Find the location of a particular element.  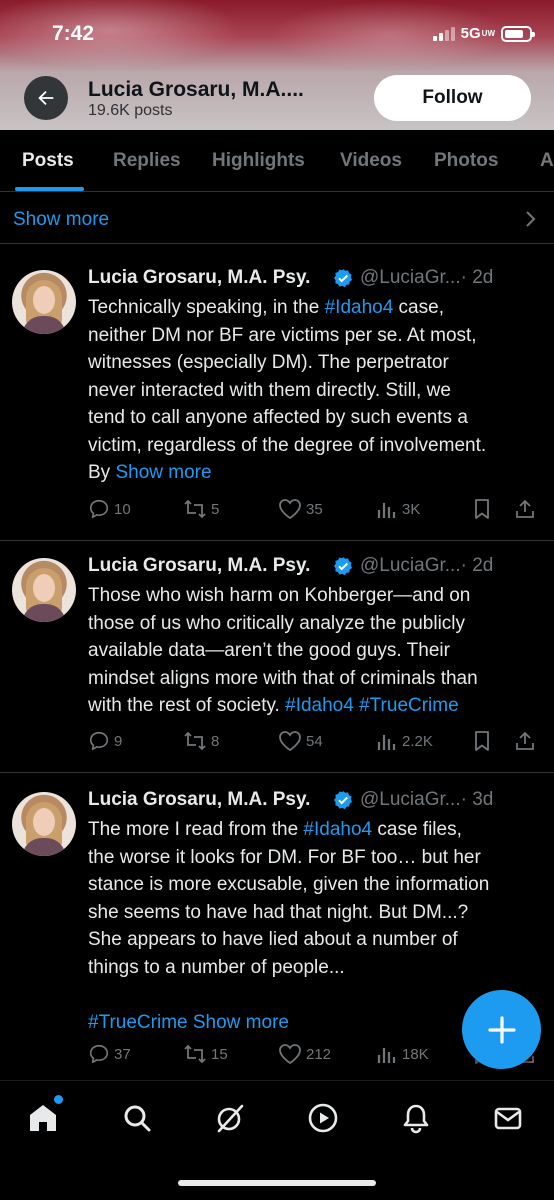

like-count: 54 is located at coordinates (314, 741).